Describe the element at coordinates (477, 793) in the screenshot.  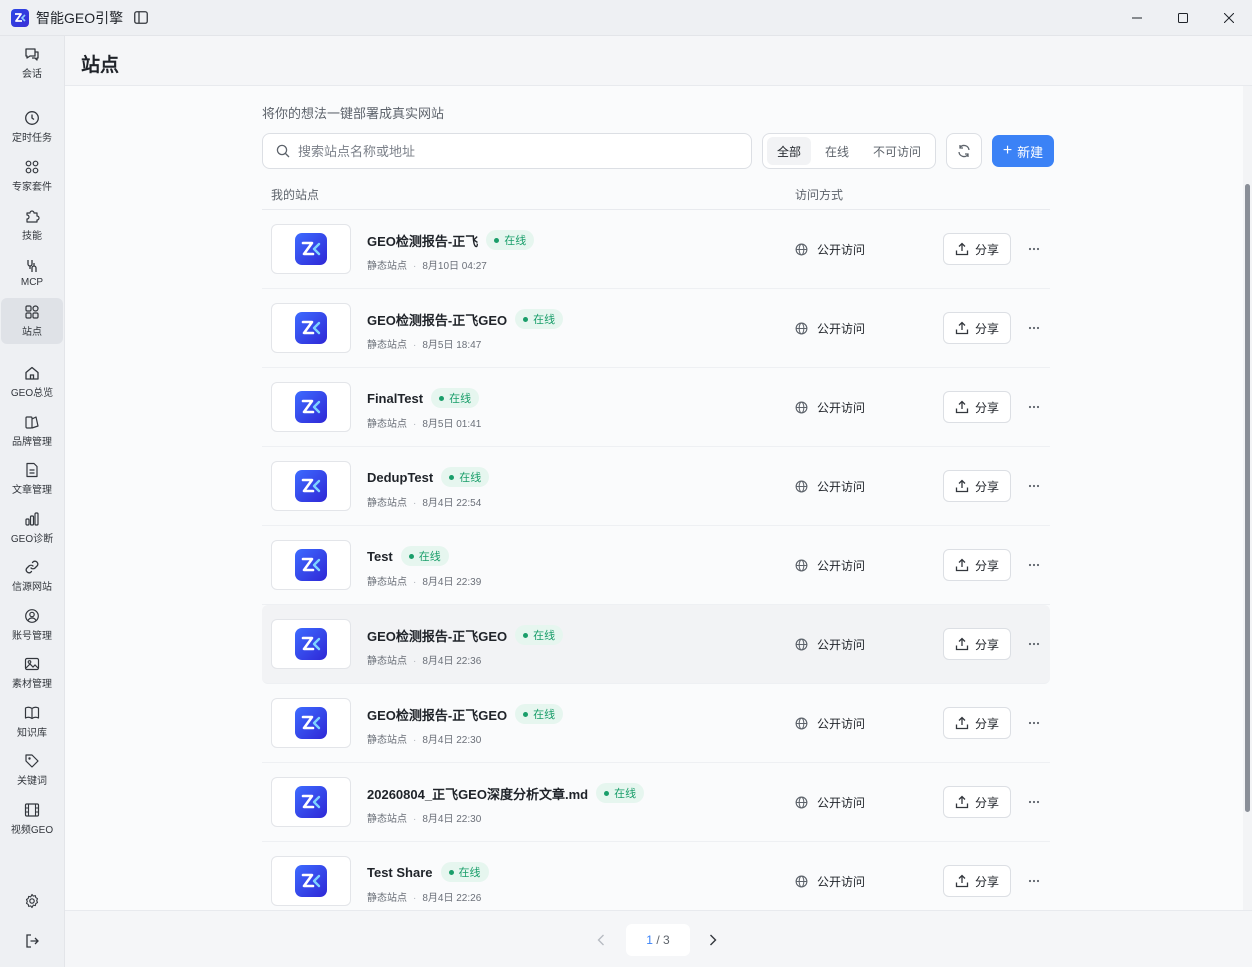
I see `site-name: 20260804_正飞GEO深度分析文章.md` at that location.